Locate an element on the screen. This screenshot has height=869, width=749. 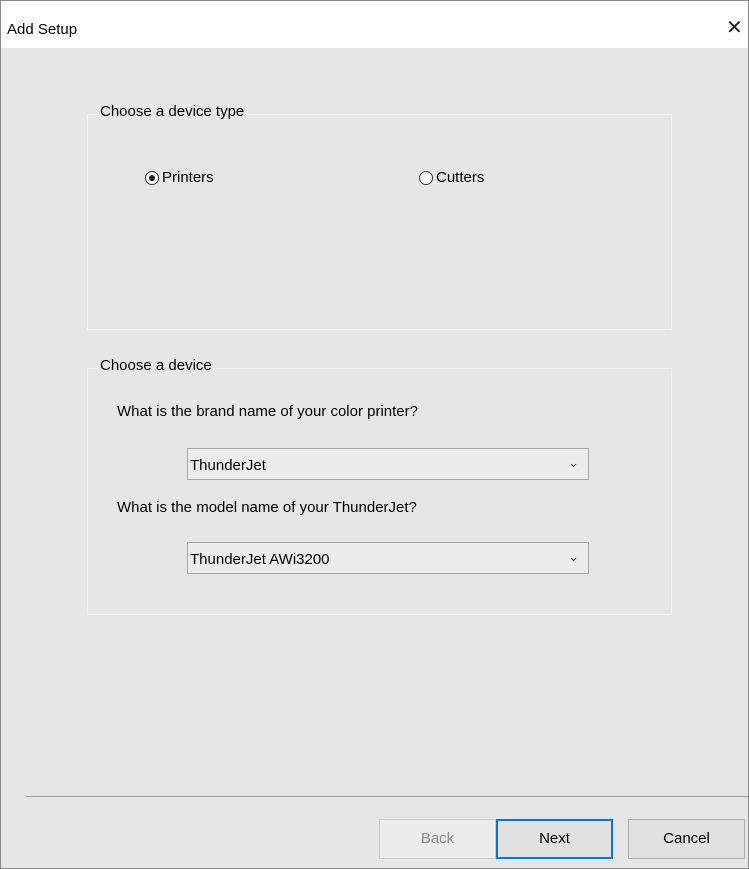
radio-printers-indicator is located at coordinates (152, 177).